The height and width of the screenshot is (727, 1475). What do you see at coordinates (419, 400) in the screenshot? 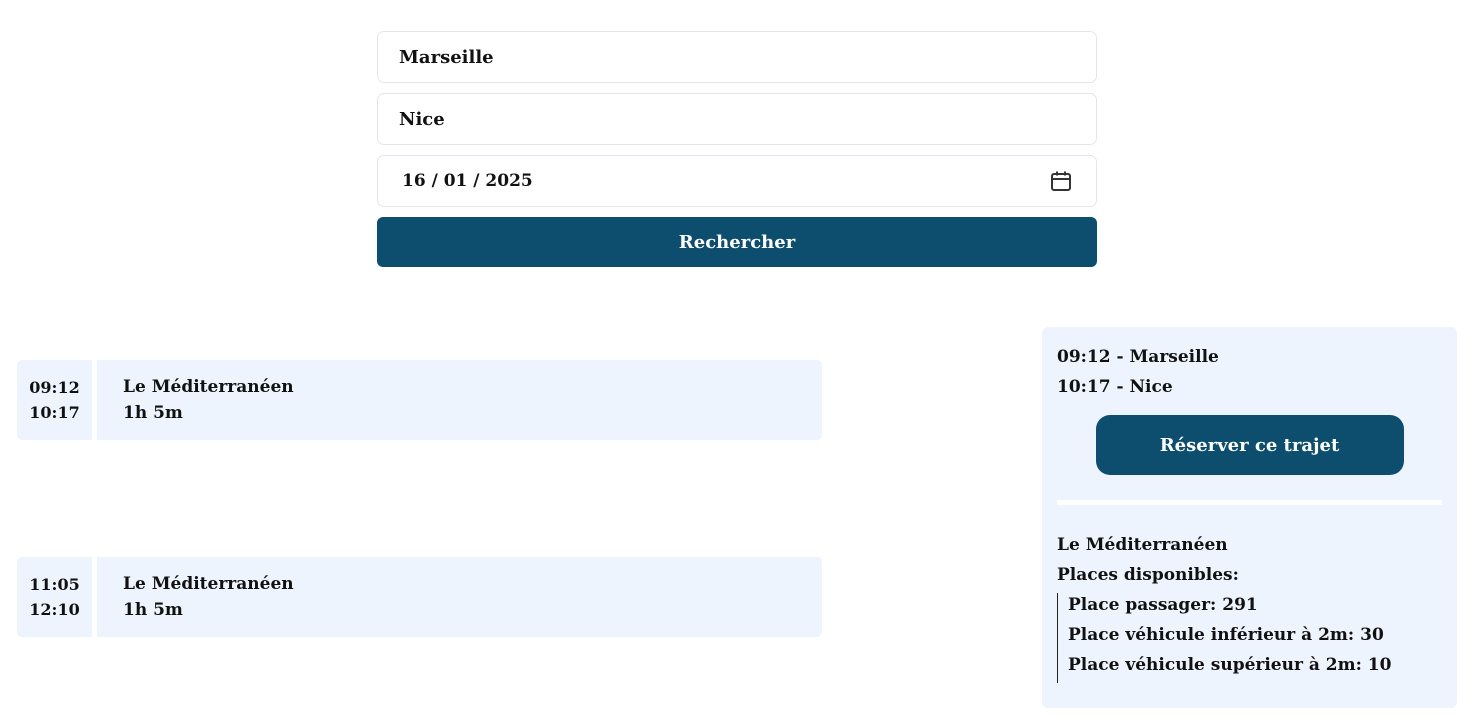
I see `trip-item: 09:12 10:17 Le Méditerranéen 1h 5m` at bounding box center [419, 400].